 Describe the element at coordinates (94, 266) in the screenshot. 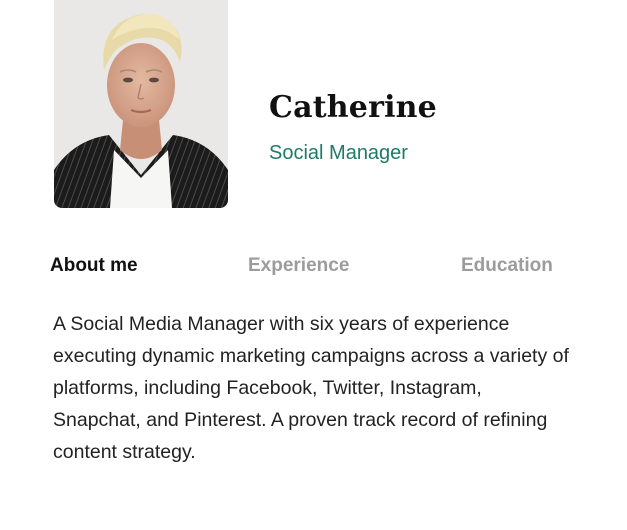

I see `tab-about-me: About me` at that location.